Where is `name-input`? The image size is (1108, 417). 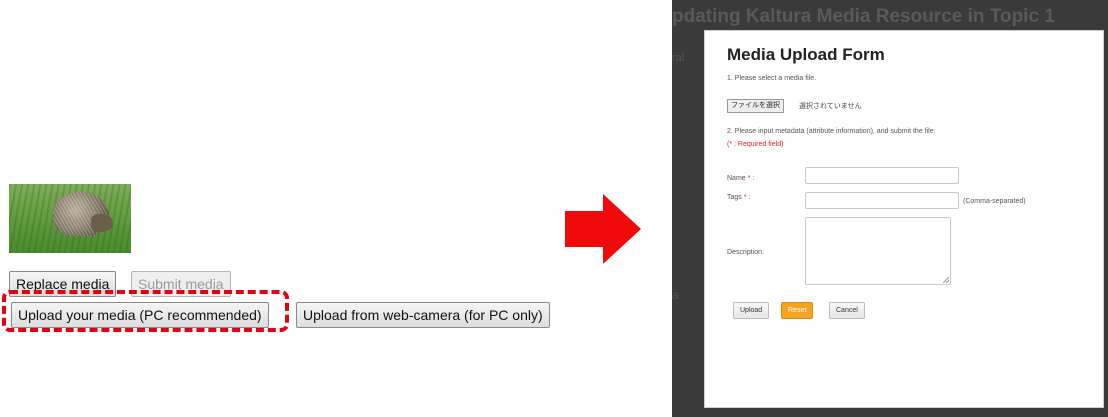 name-input is located at coordinates (882, 175).